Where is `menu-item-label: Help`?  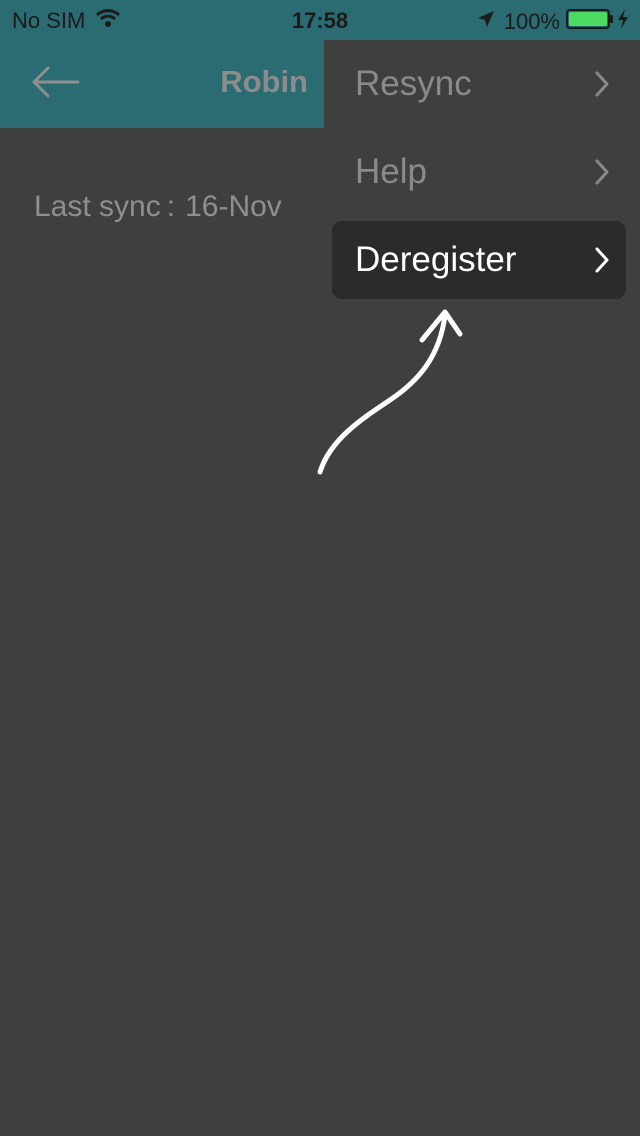
menu-item-label: Help is located at coordinates (391, 171).